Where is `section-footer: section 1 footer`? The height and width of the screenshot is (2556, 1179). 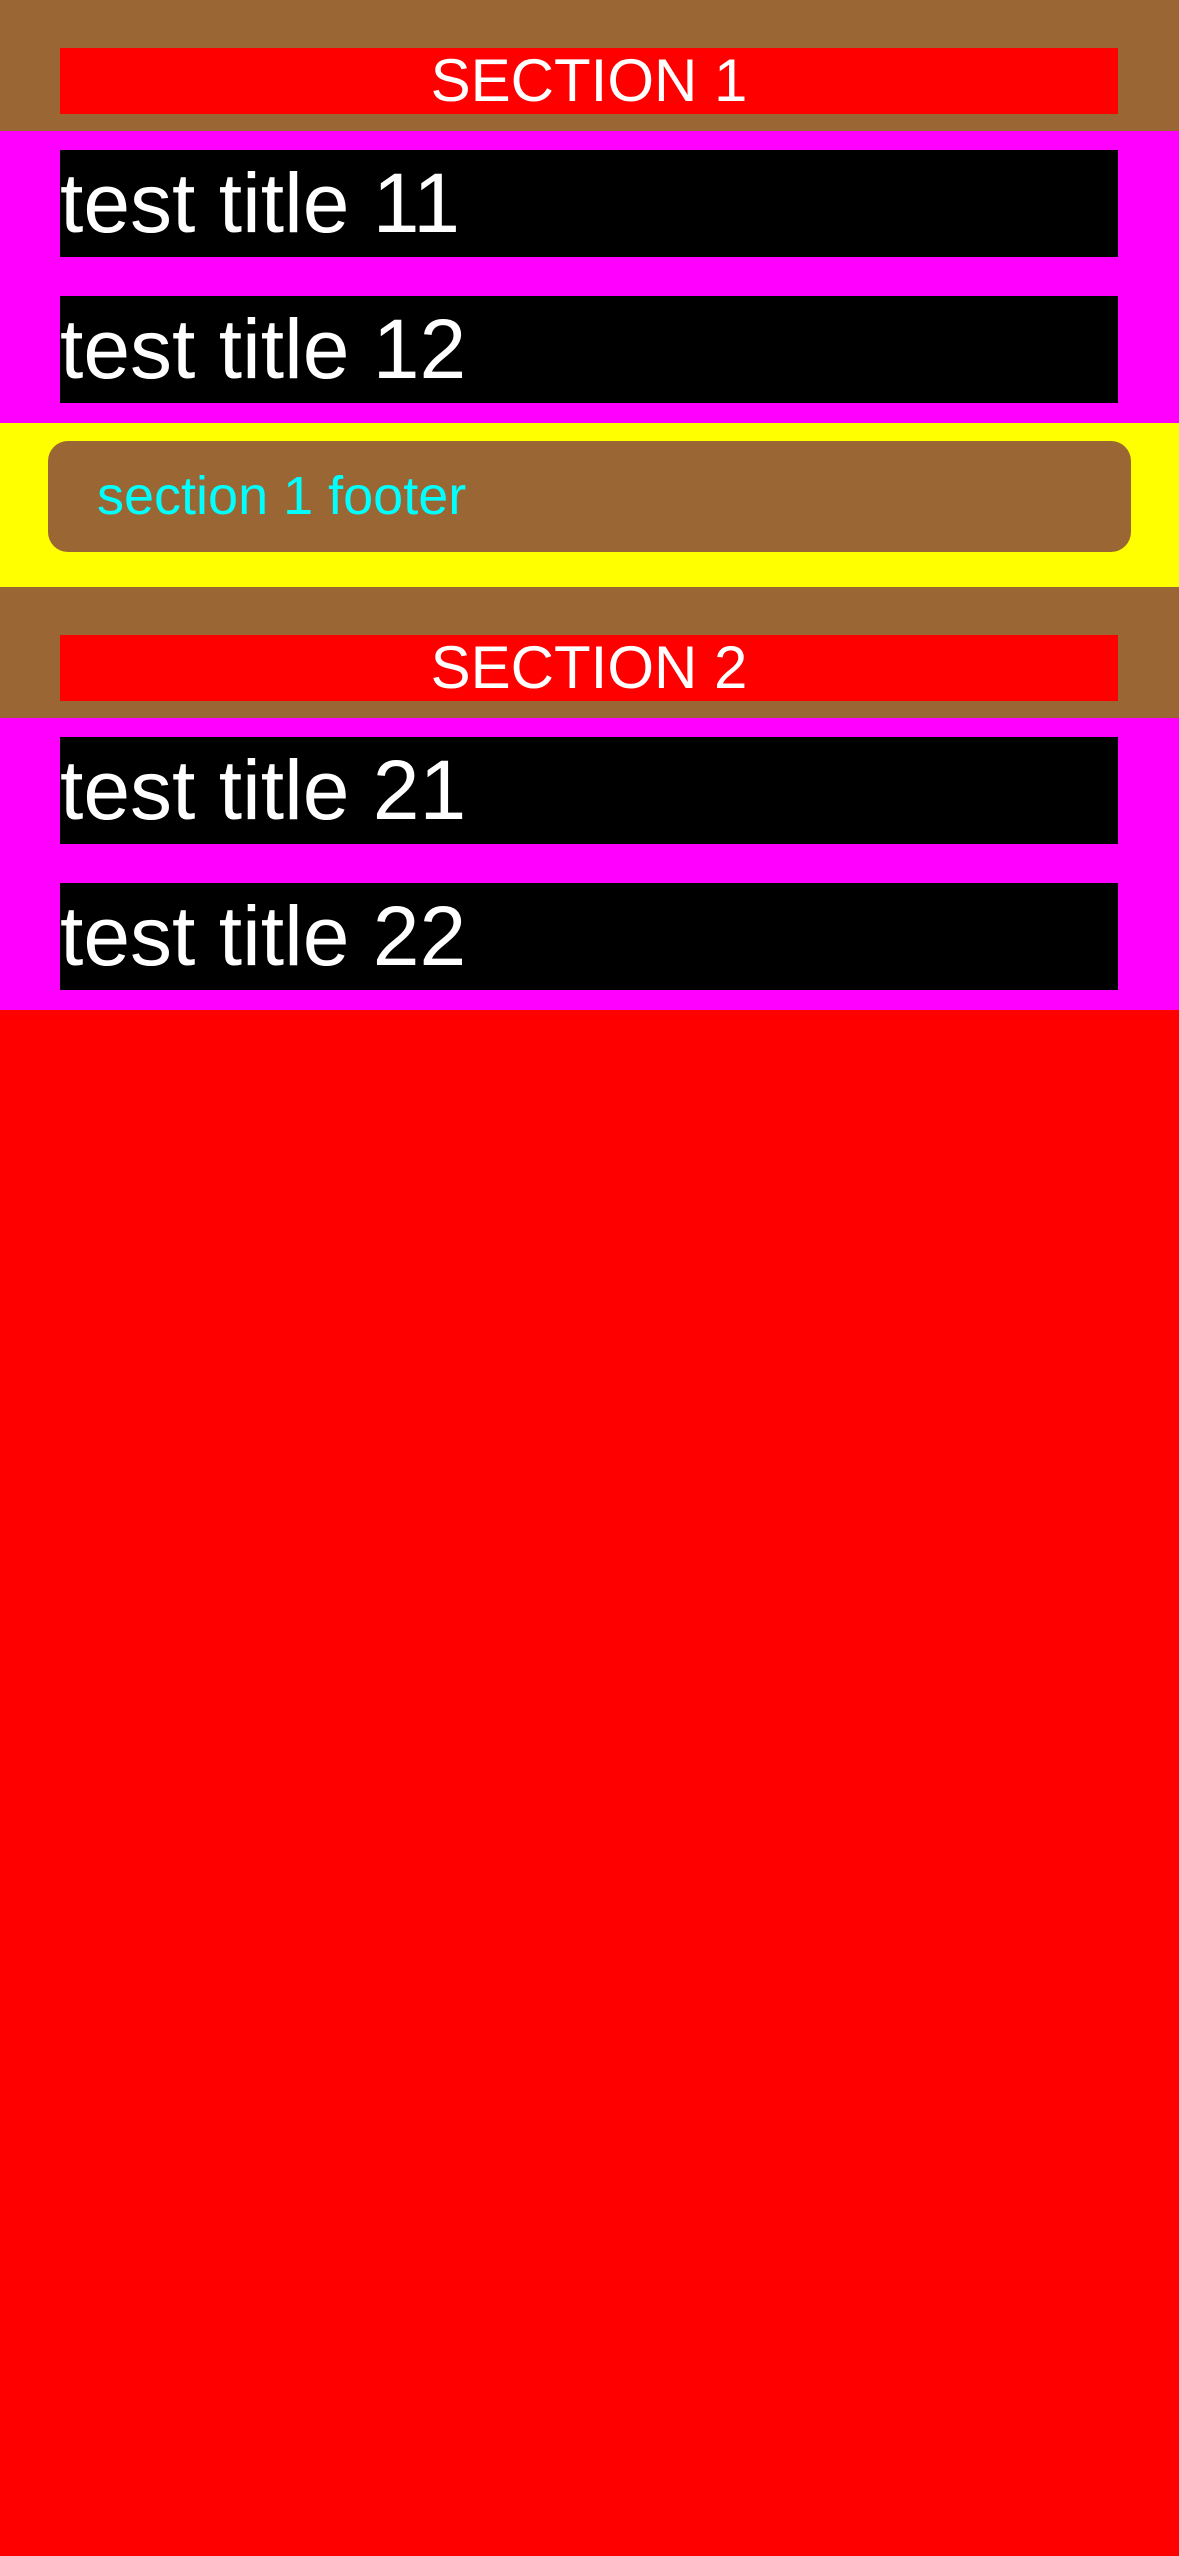 section-footer: section 1 footer is located at coordinates (589, 505).